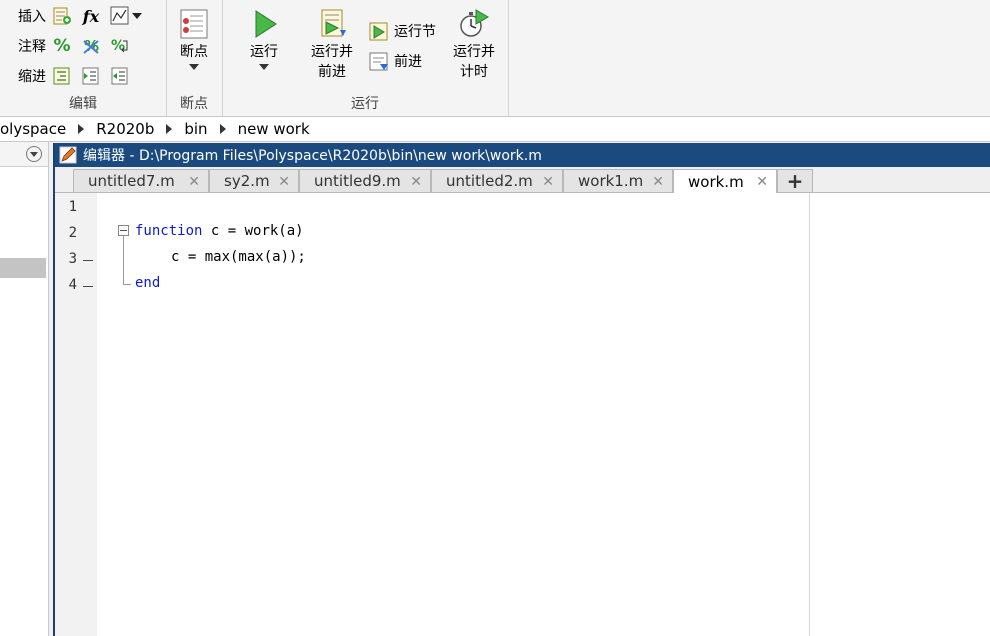 The height and width of the screenshot is (636, 990). I want to click on breadcrumb-segment-bin: bin, so click(195, 129).